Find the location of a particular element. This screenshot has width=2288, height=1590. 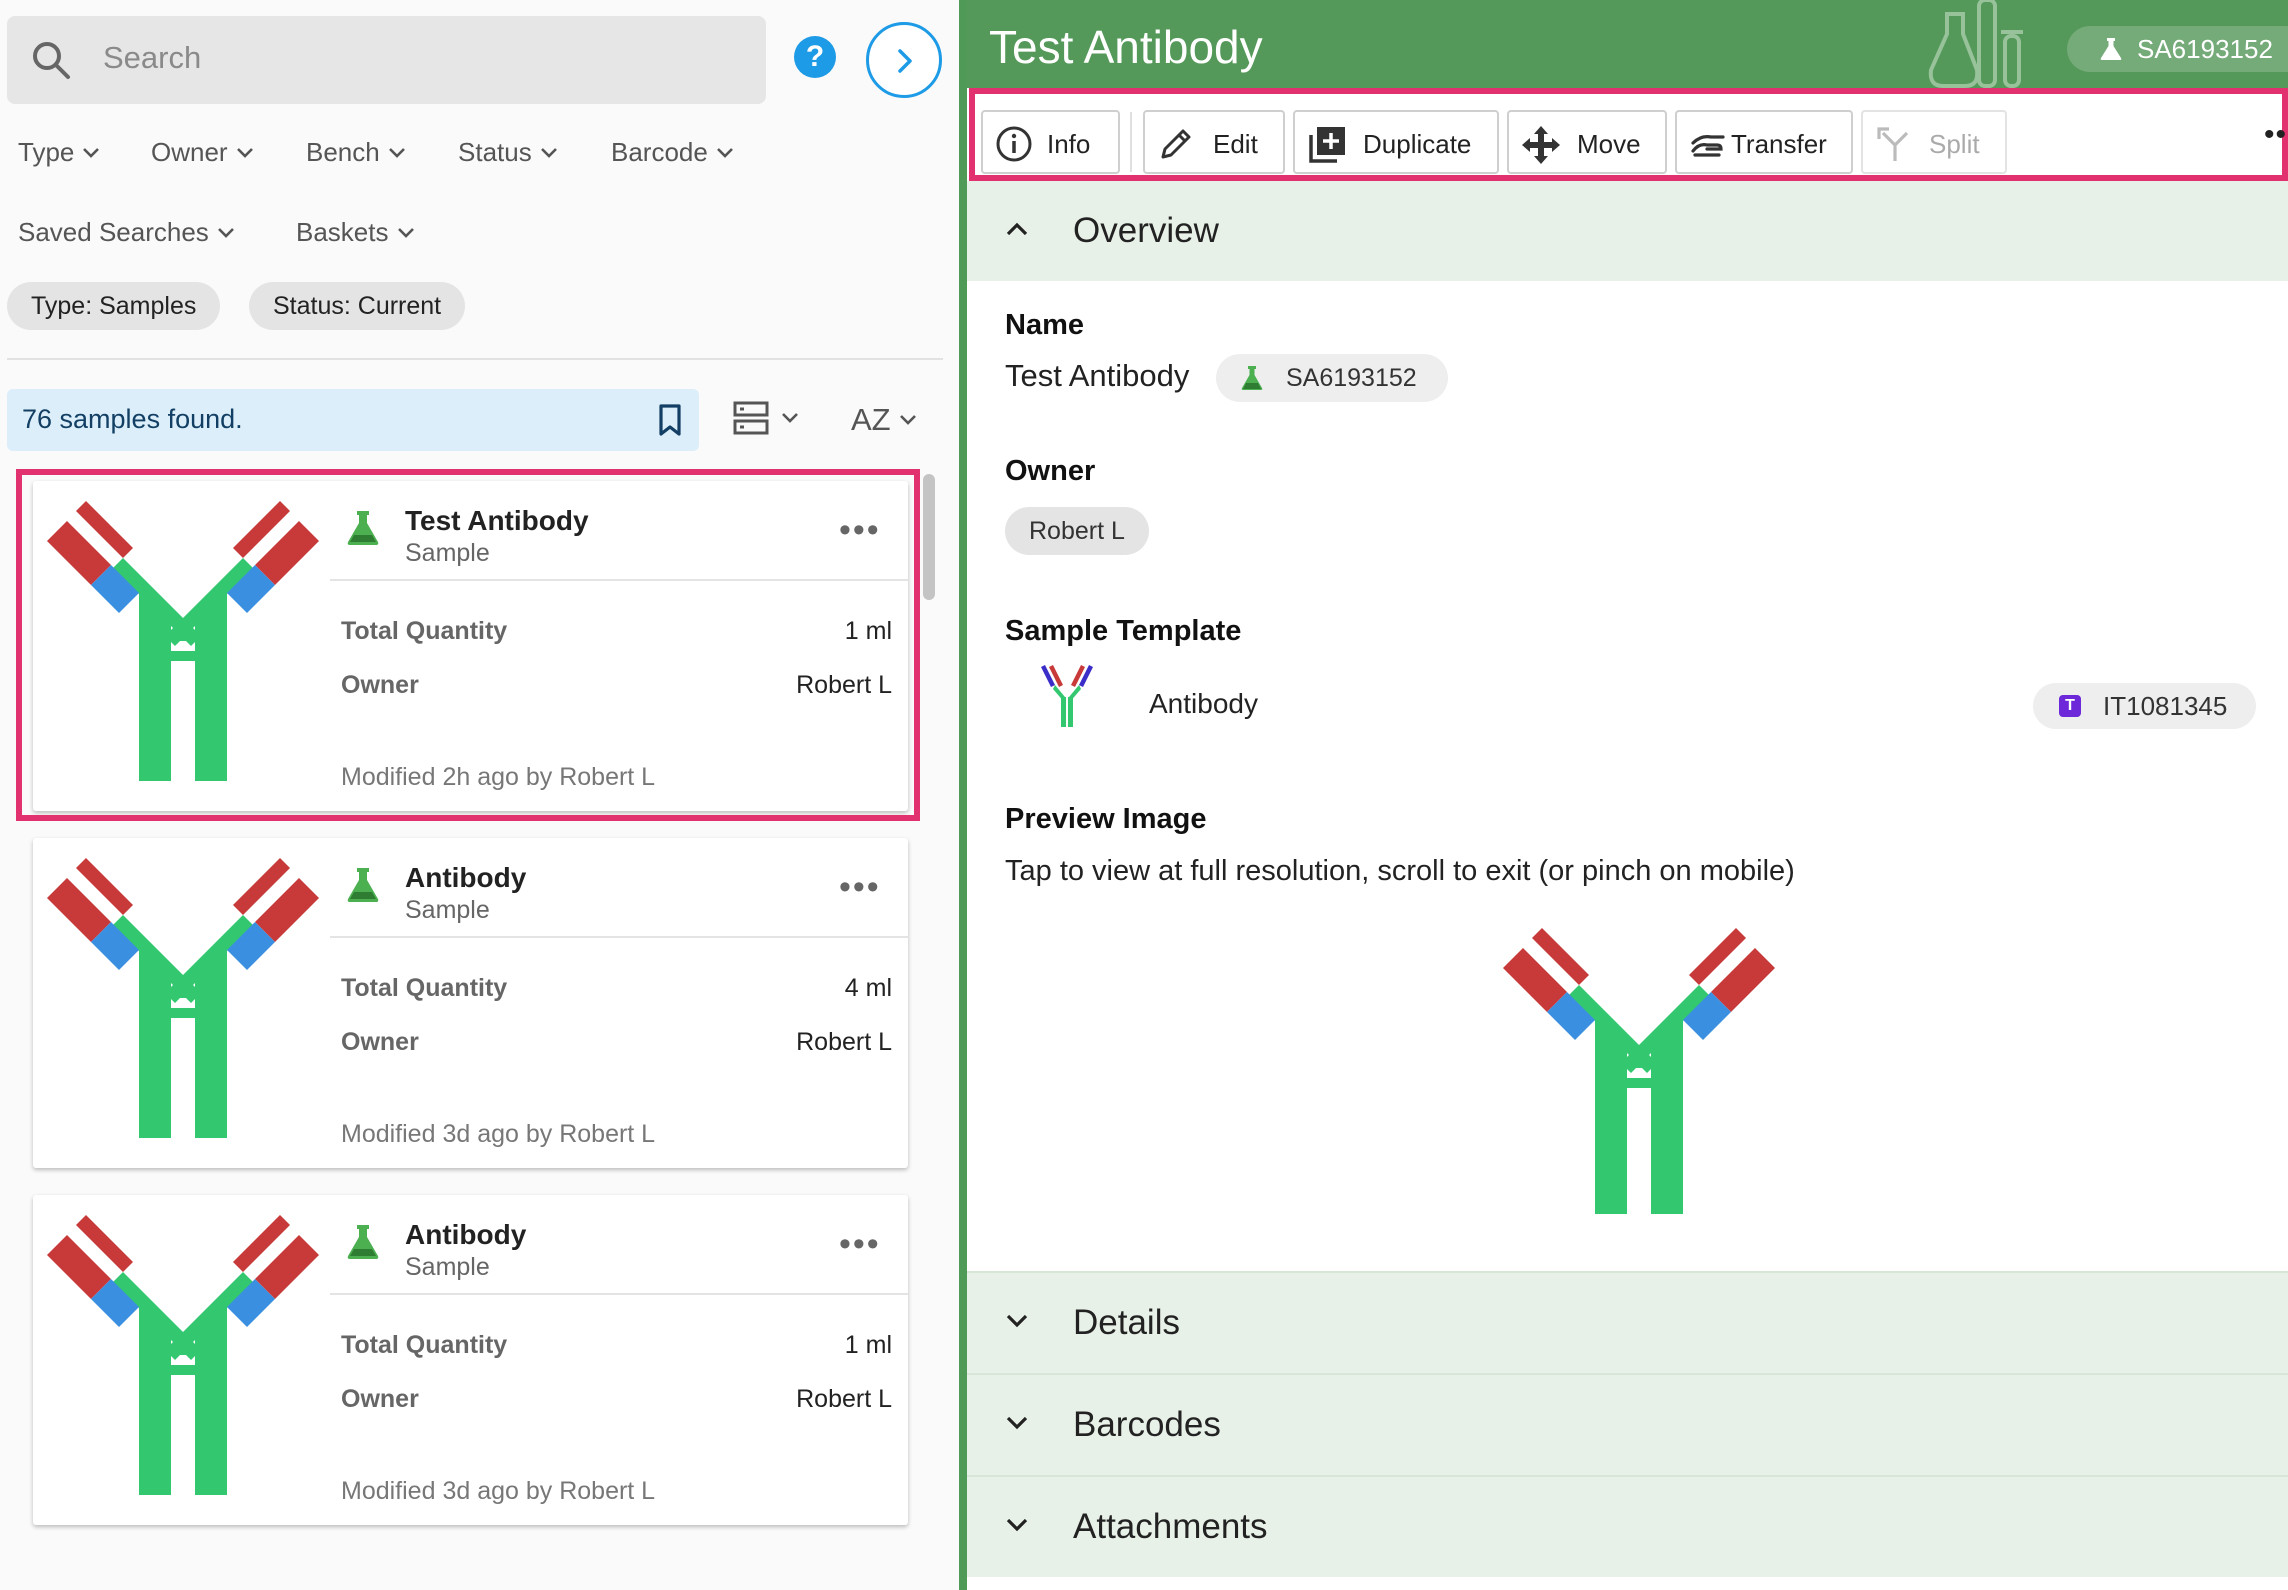

layout-toggle-button is located at coordinates (766, 418).